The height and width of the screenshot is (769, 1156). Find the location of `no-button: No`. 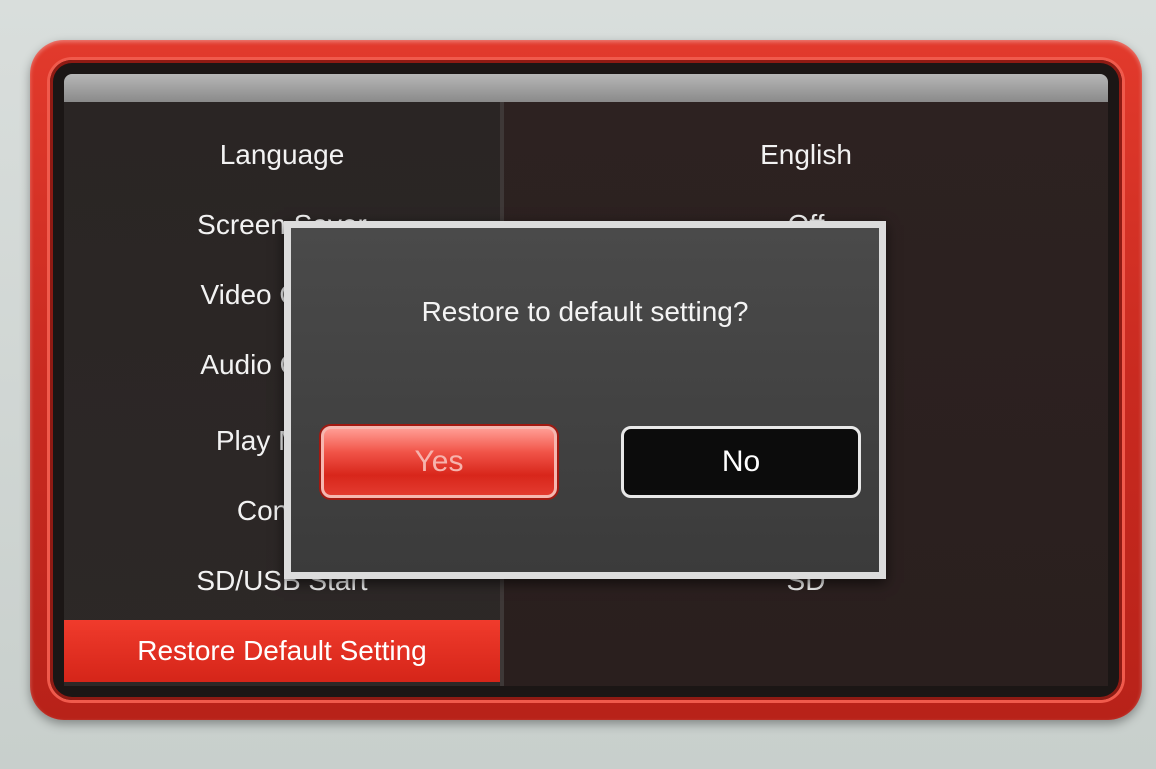

no-button: No is located at coordinates (741, 462).